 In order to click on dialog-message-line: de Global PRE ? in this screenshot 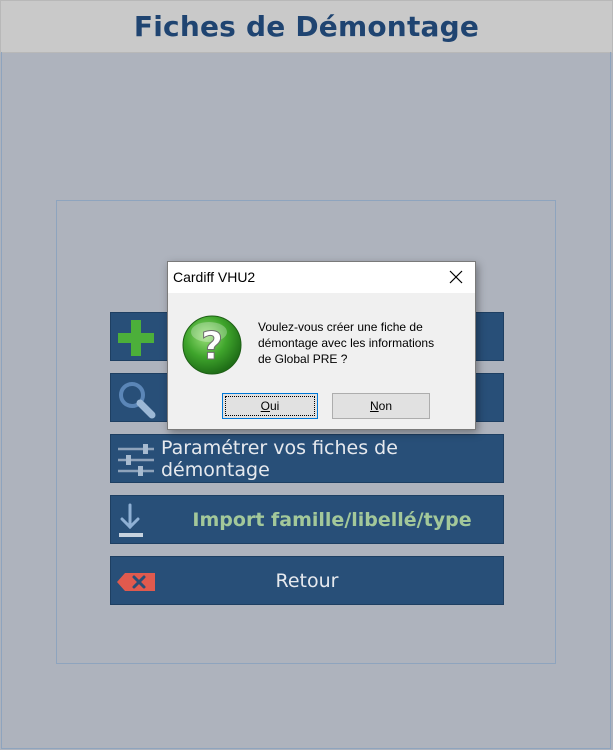, I will do `click(303, 359)`.